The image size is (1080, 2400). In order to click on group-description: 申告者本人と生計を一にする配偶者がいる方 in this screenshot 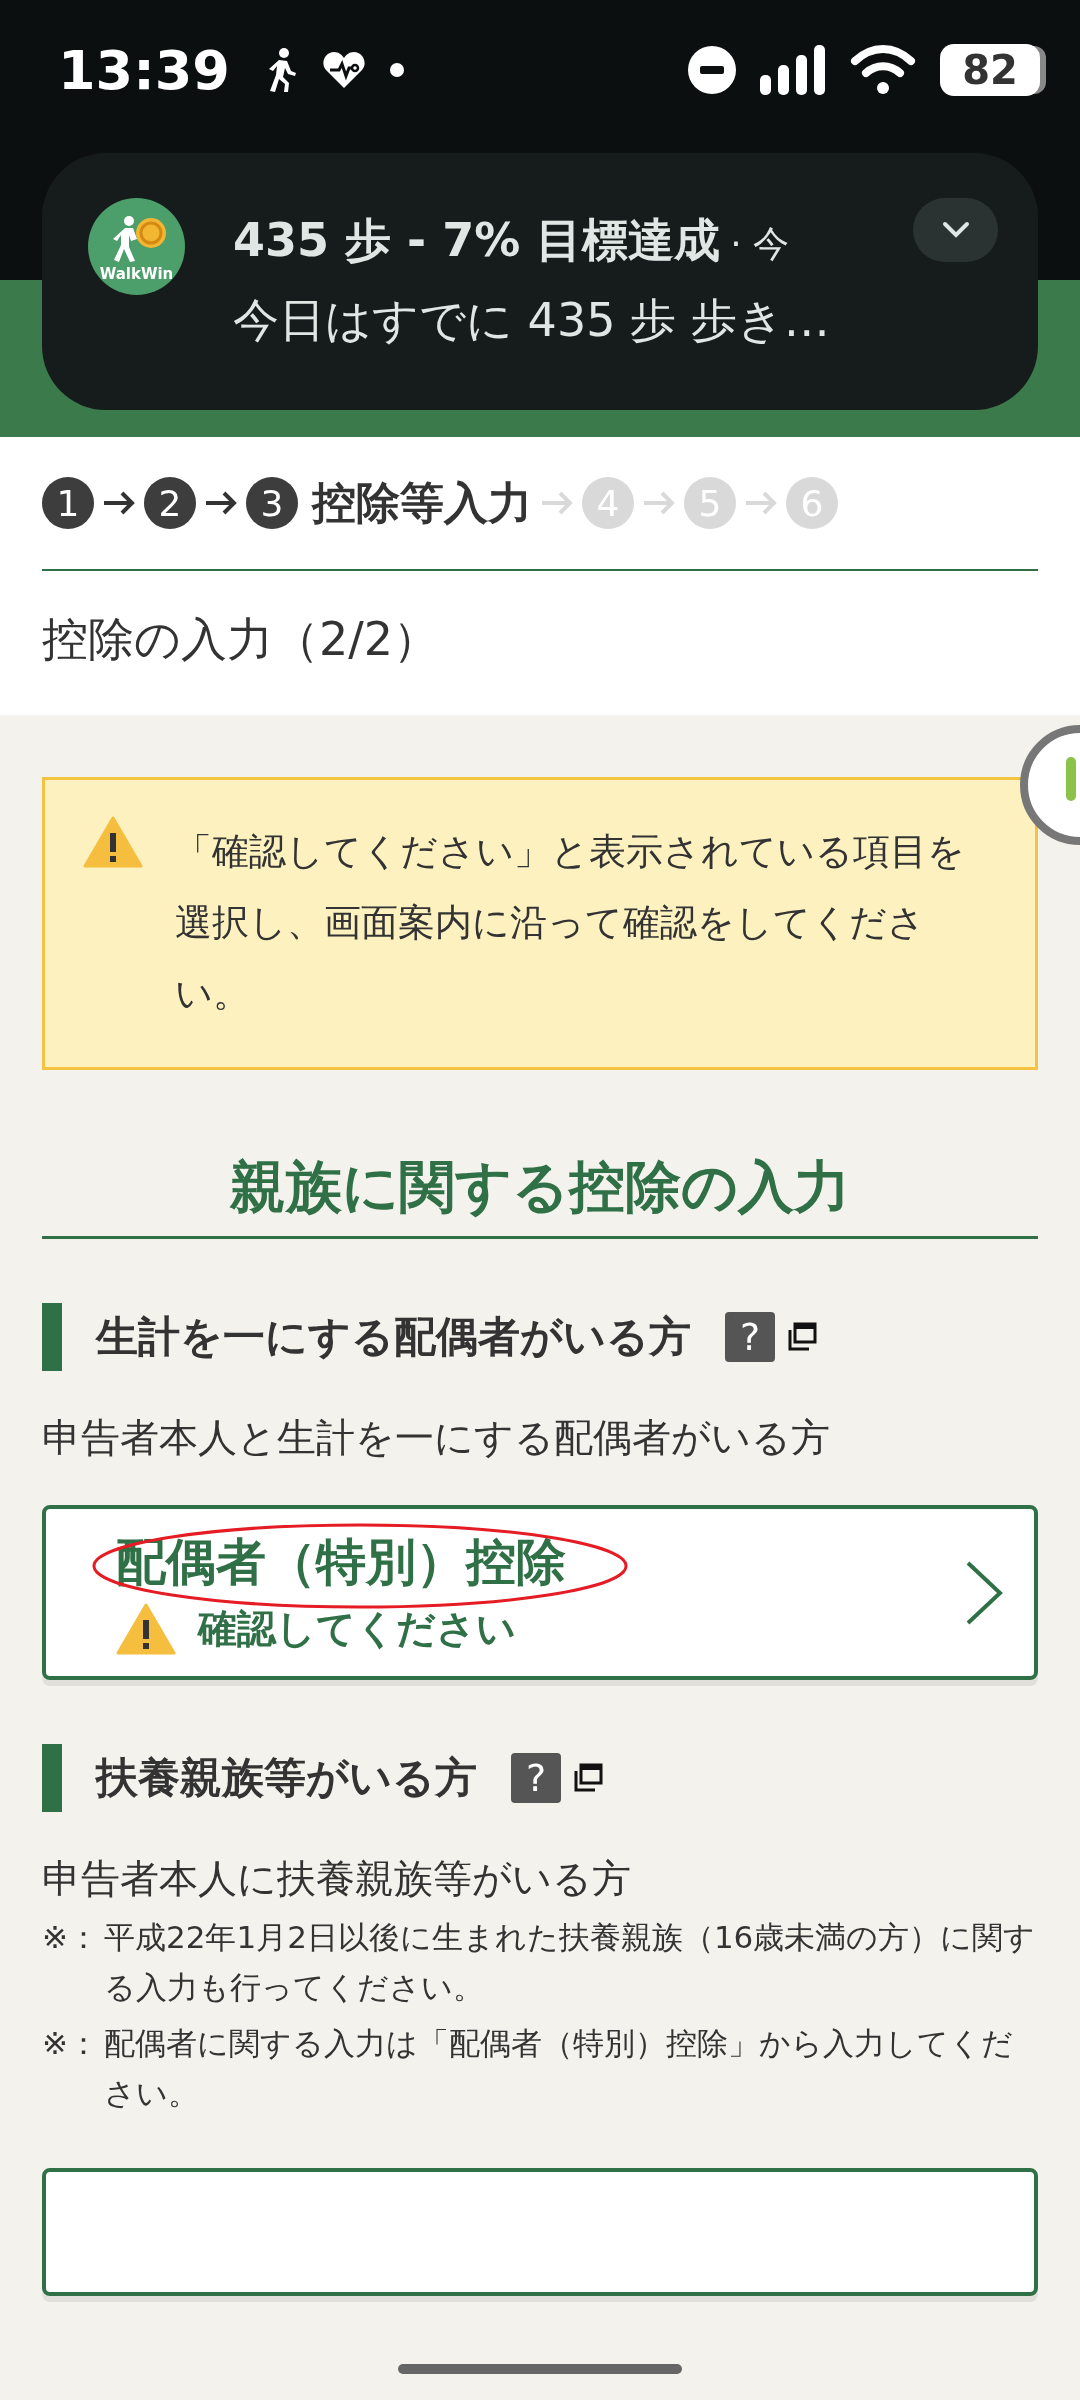, I will do `click(436, 1438)`.